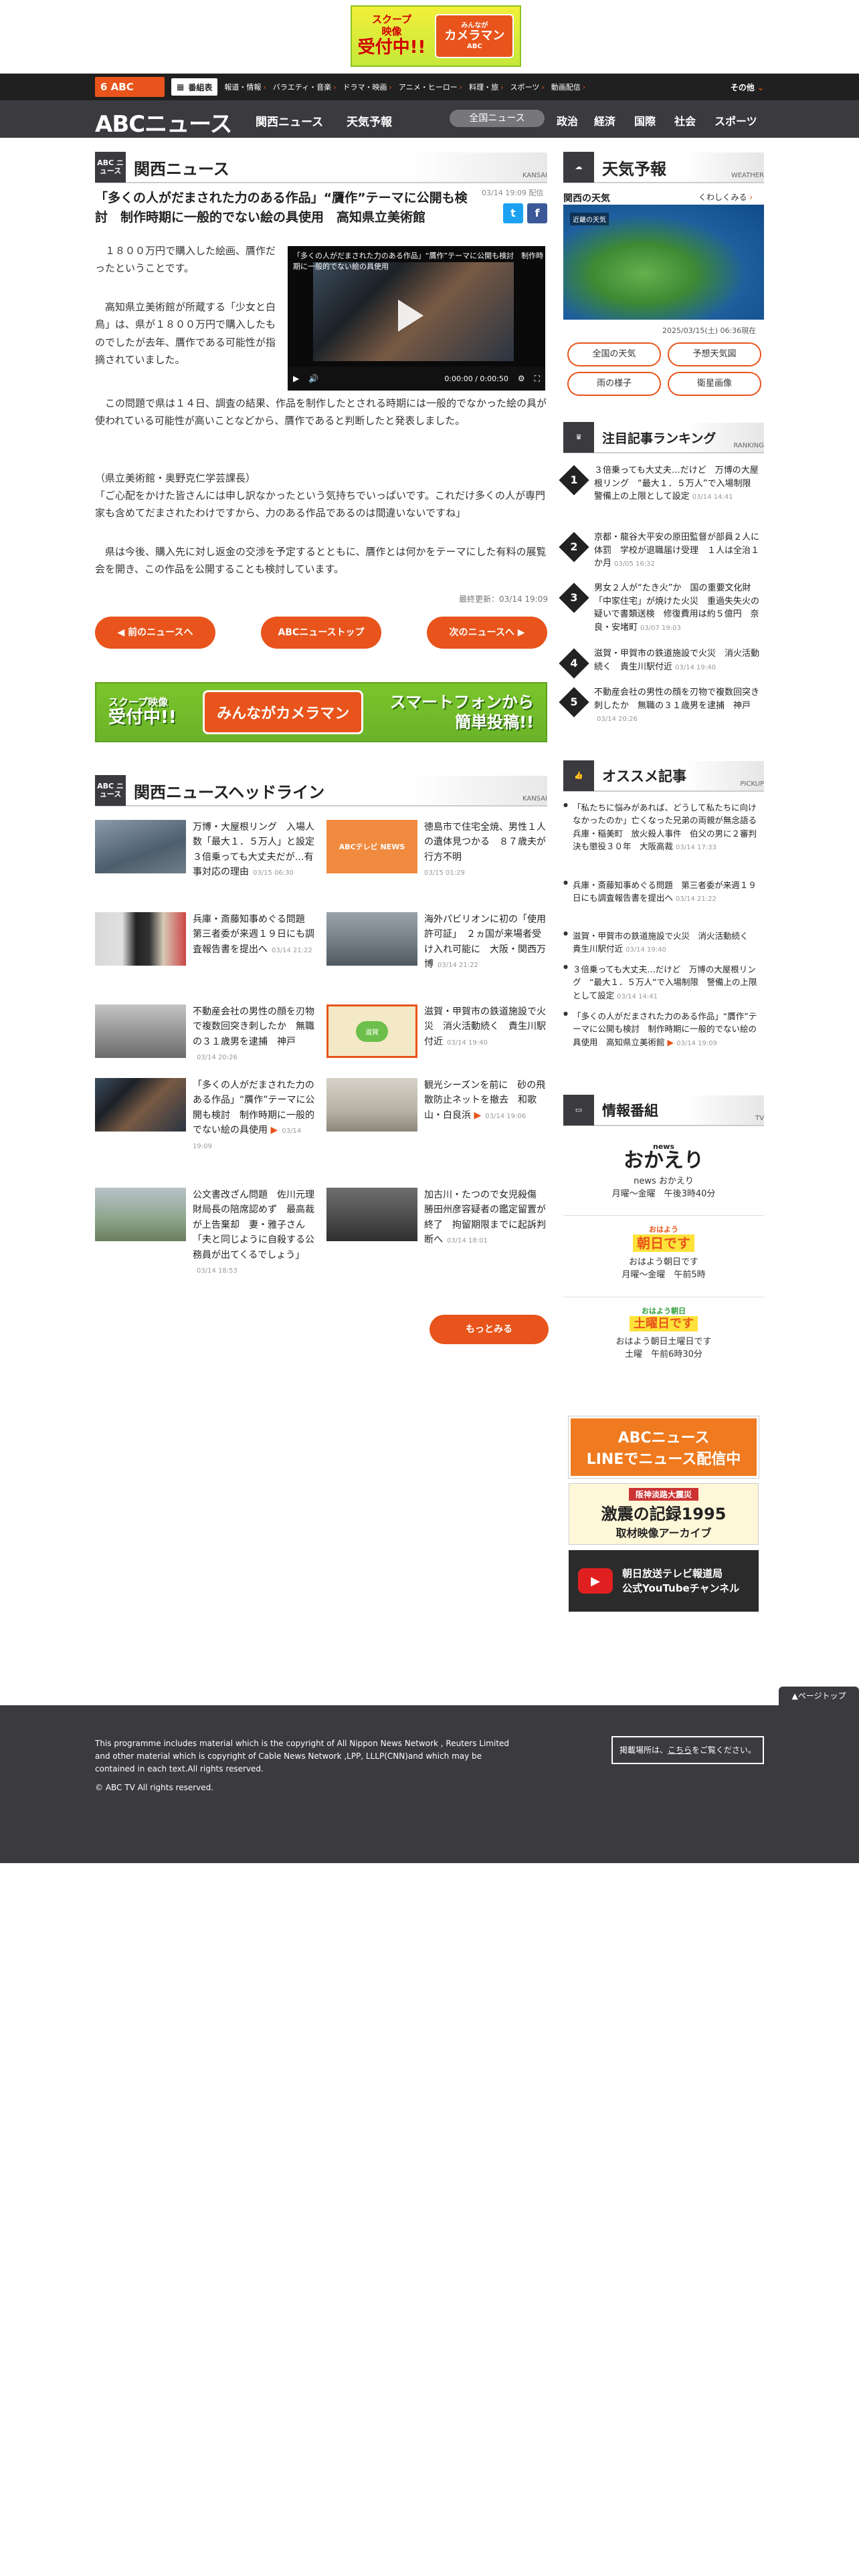 The image size is (859, 2576). I want to click on weather-btn-forecast-map: 予想天気図, so click(715, 354).